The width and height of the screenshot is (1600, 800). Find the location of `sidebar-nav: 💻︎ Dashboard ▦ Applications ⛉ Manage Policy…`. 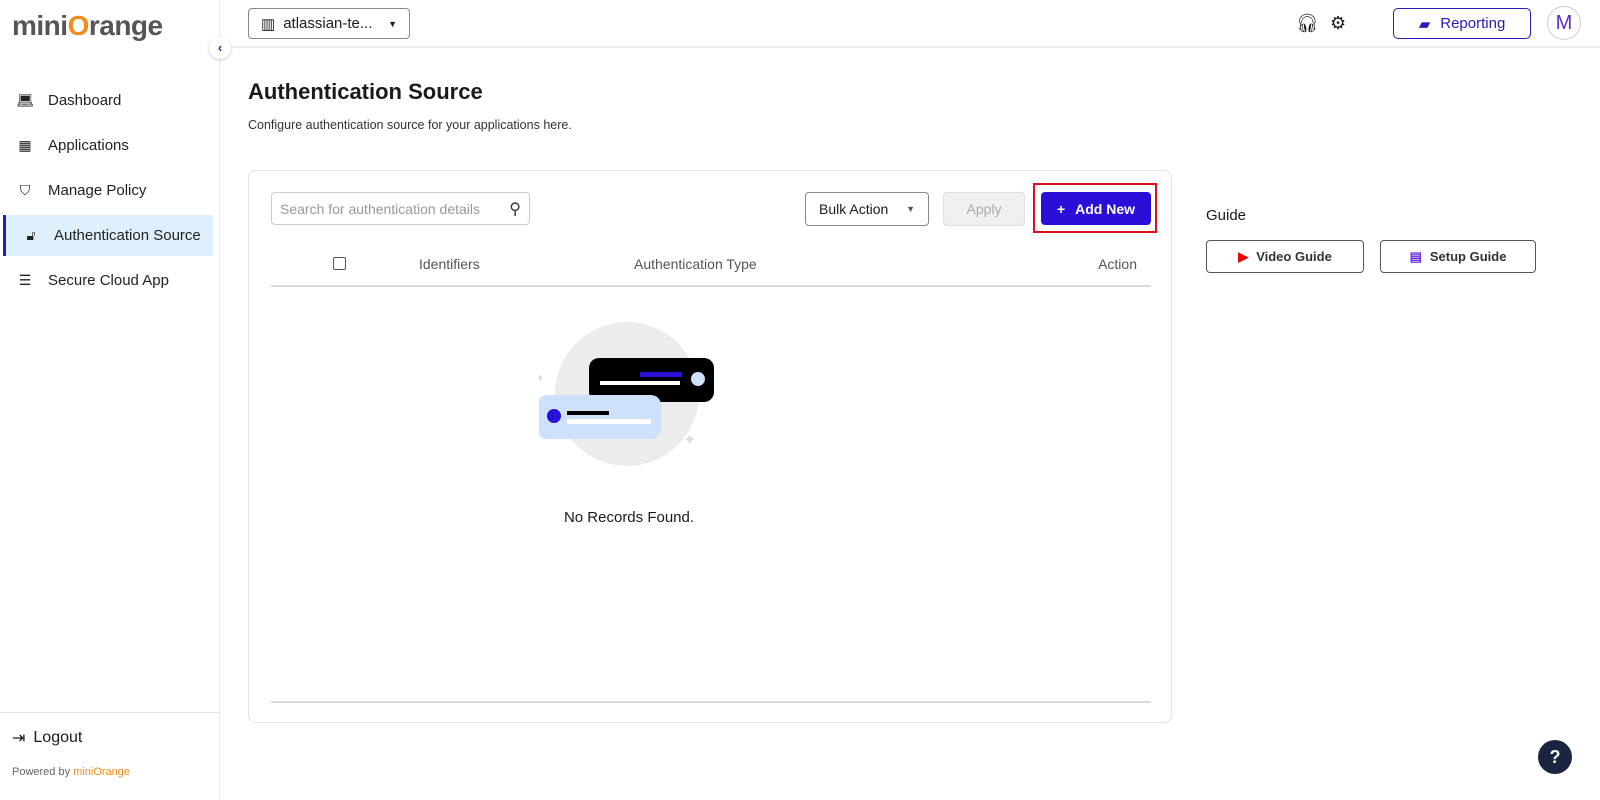

sidebar-nav: 💻︎ Dashboard ▦ Applications ⛉ Manage Policy… is located at coordinates (110, 192).